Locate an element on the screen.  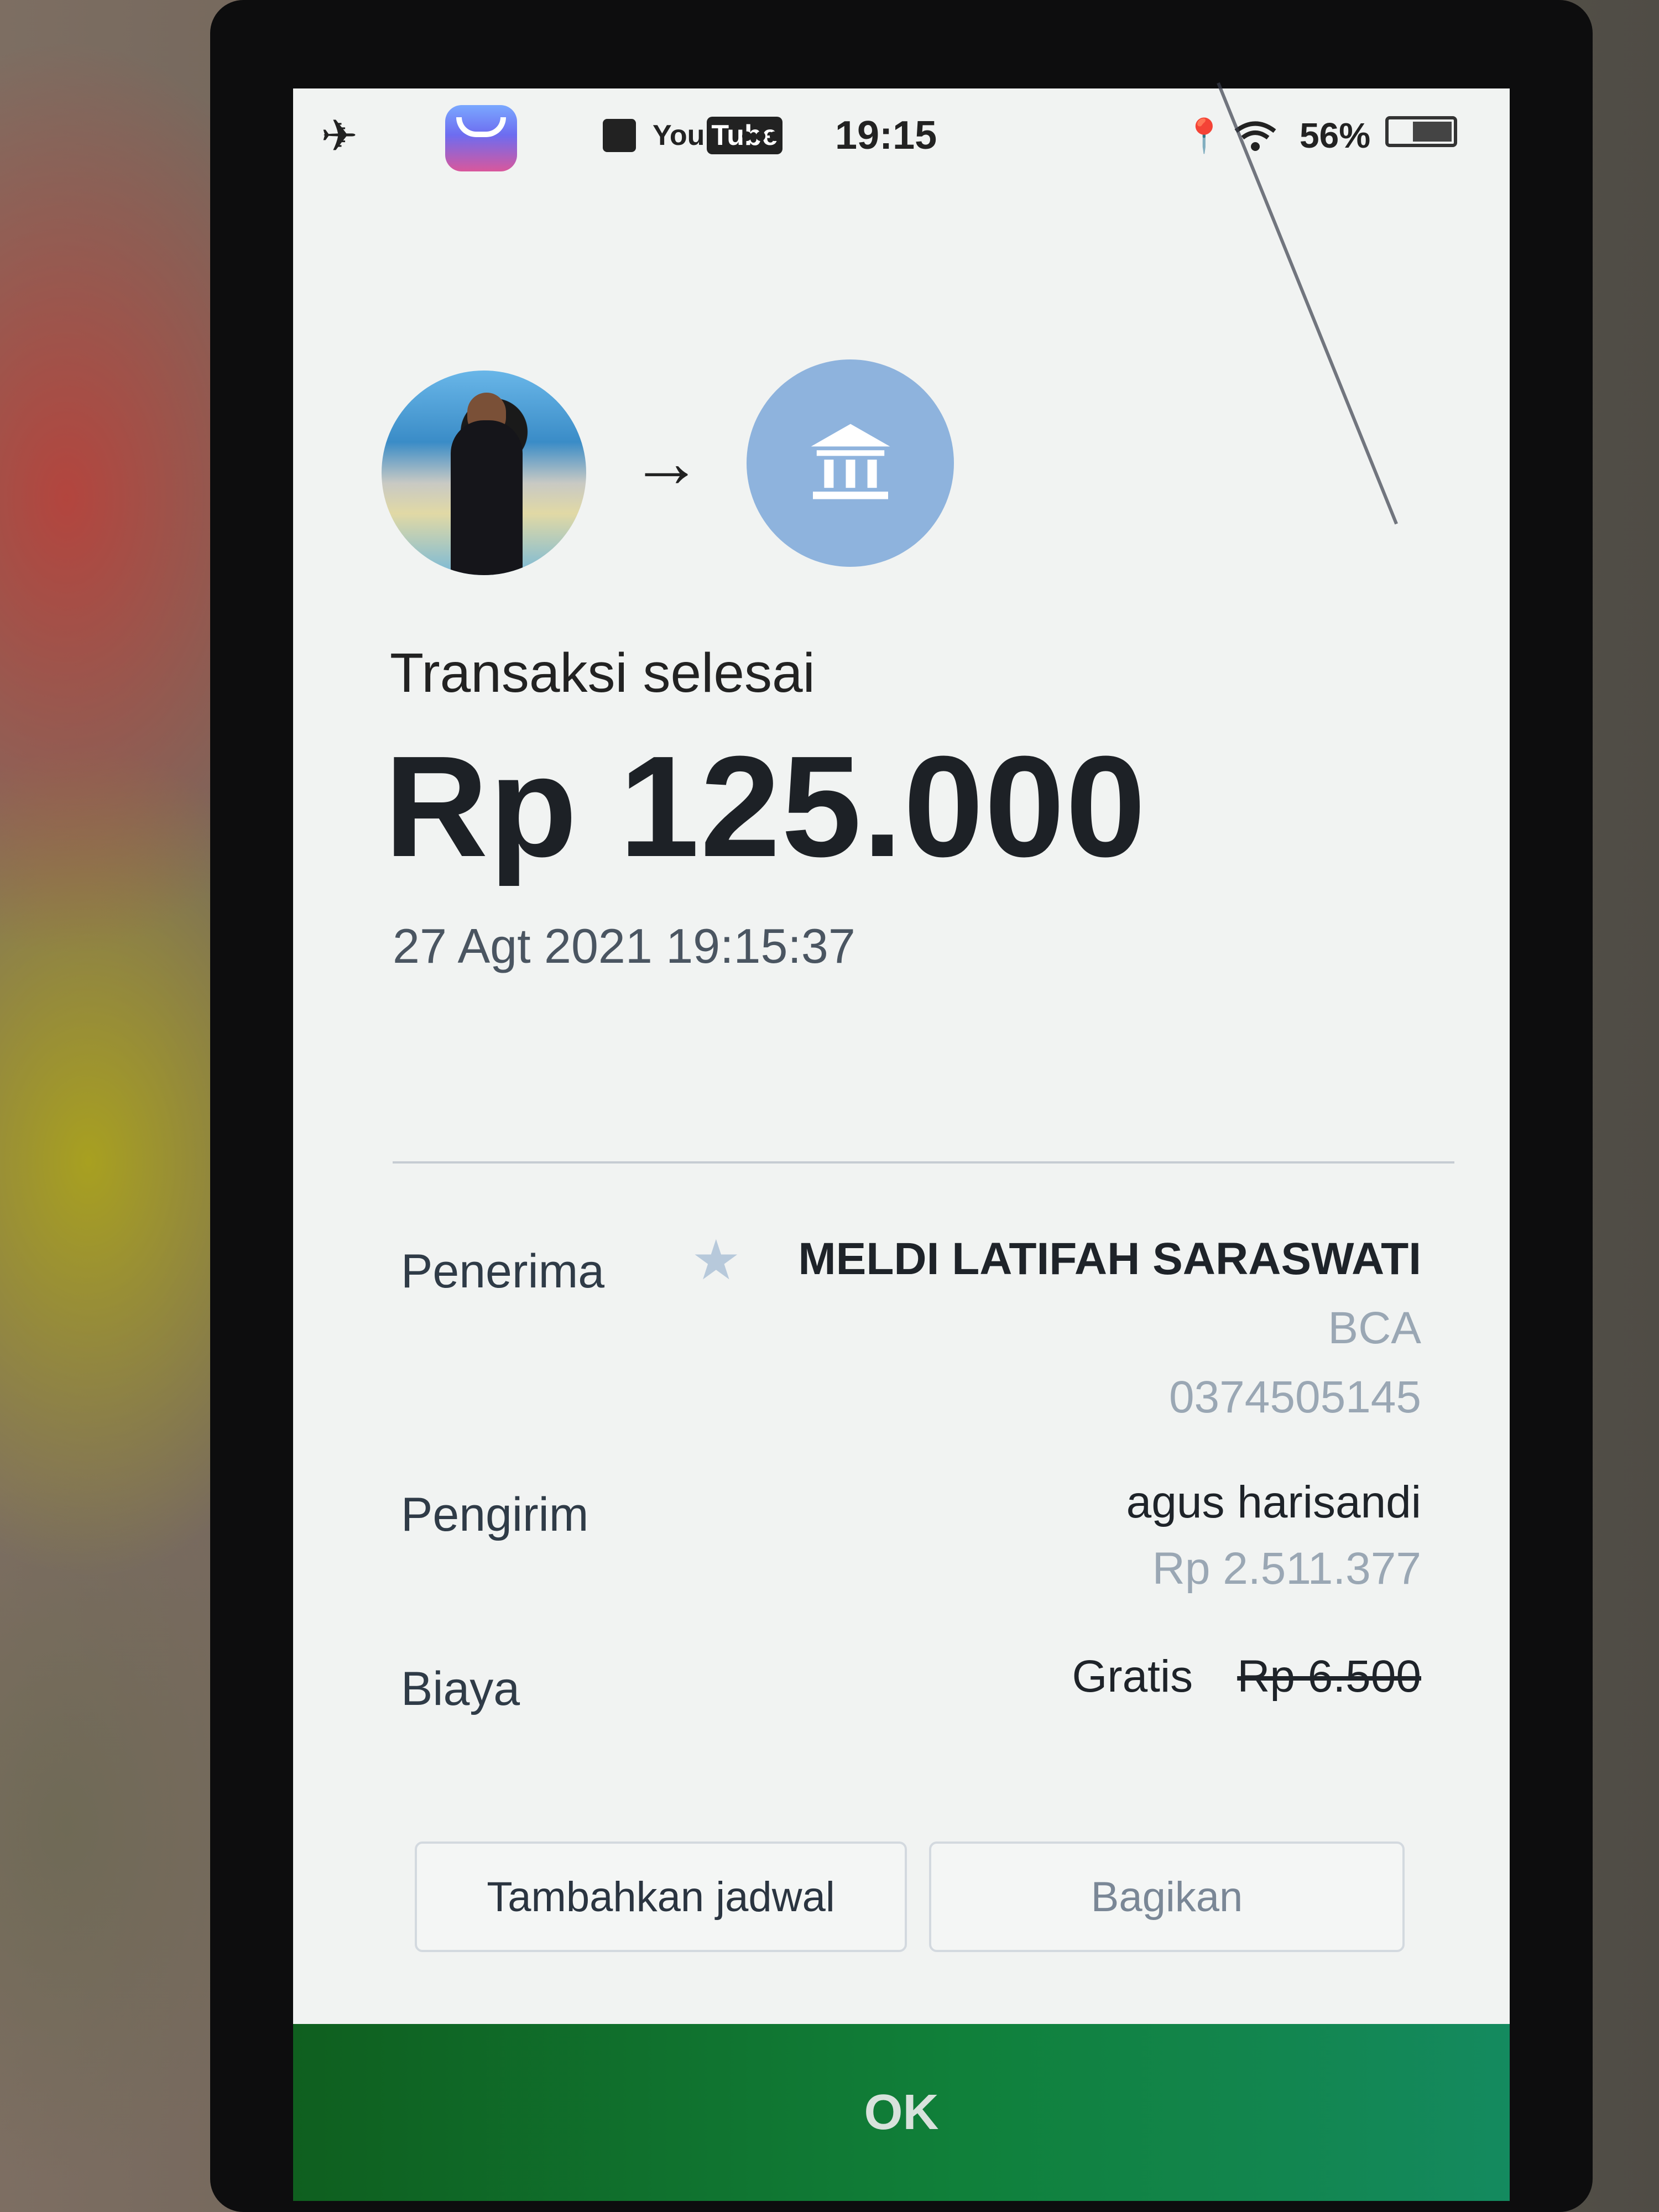
status-bar: ✈ You Tube ••• 19:15 📍 56% is located at coordinates (902, 135).